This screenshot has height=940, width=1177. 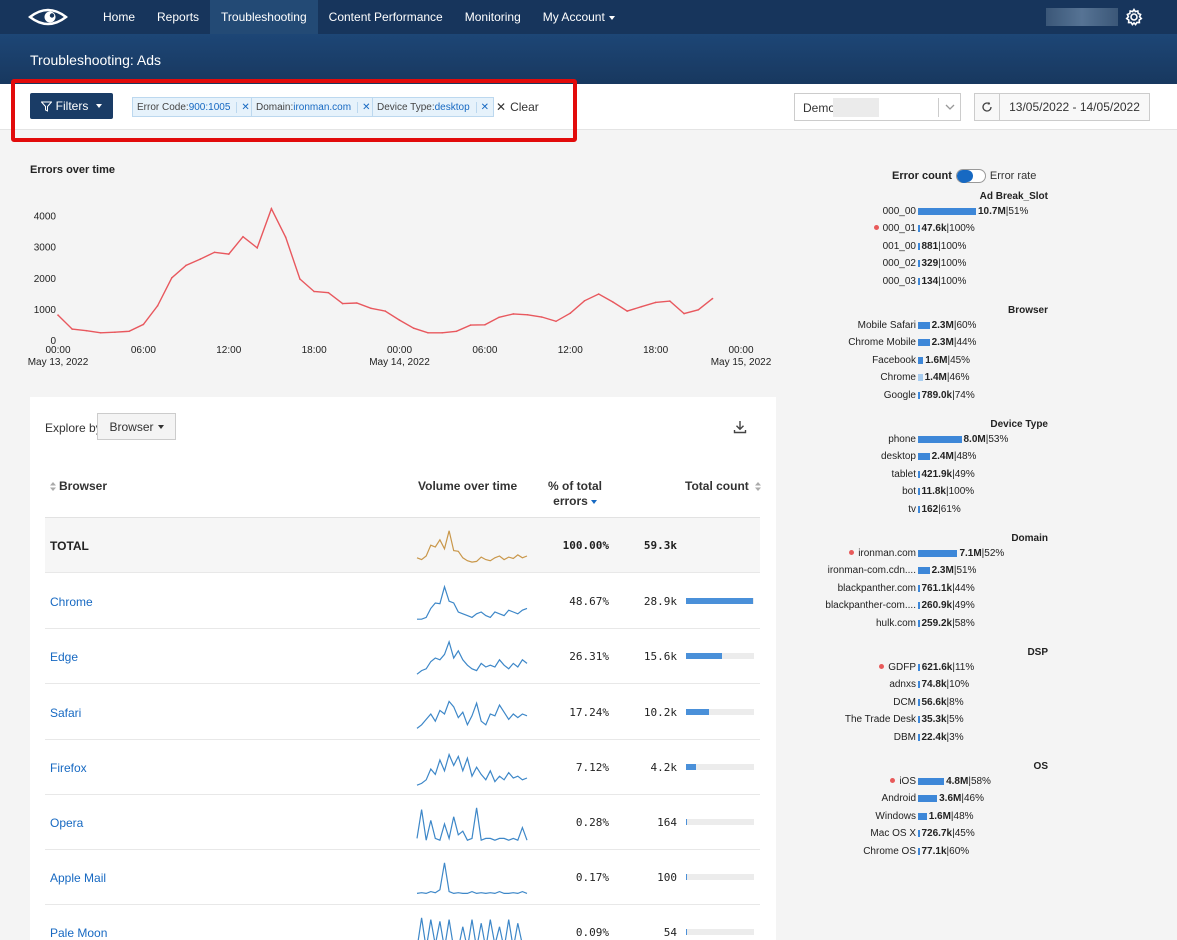 I want to click on gear-icon, so click(x=1134, y=17).